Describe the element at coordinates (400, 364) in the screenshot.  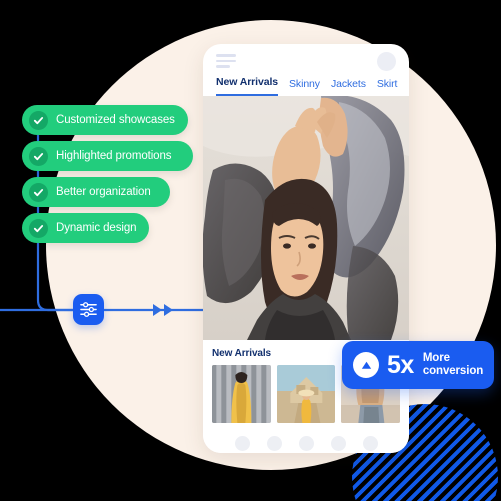
I see `conversion-multiplier: 5x` at that location.